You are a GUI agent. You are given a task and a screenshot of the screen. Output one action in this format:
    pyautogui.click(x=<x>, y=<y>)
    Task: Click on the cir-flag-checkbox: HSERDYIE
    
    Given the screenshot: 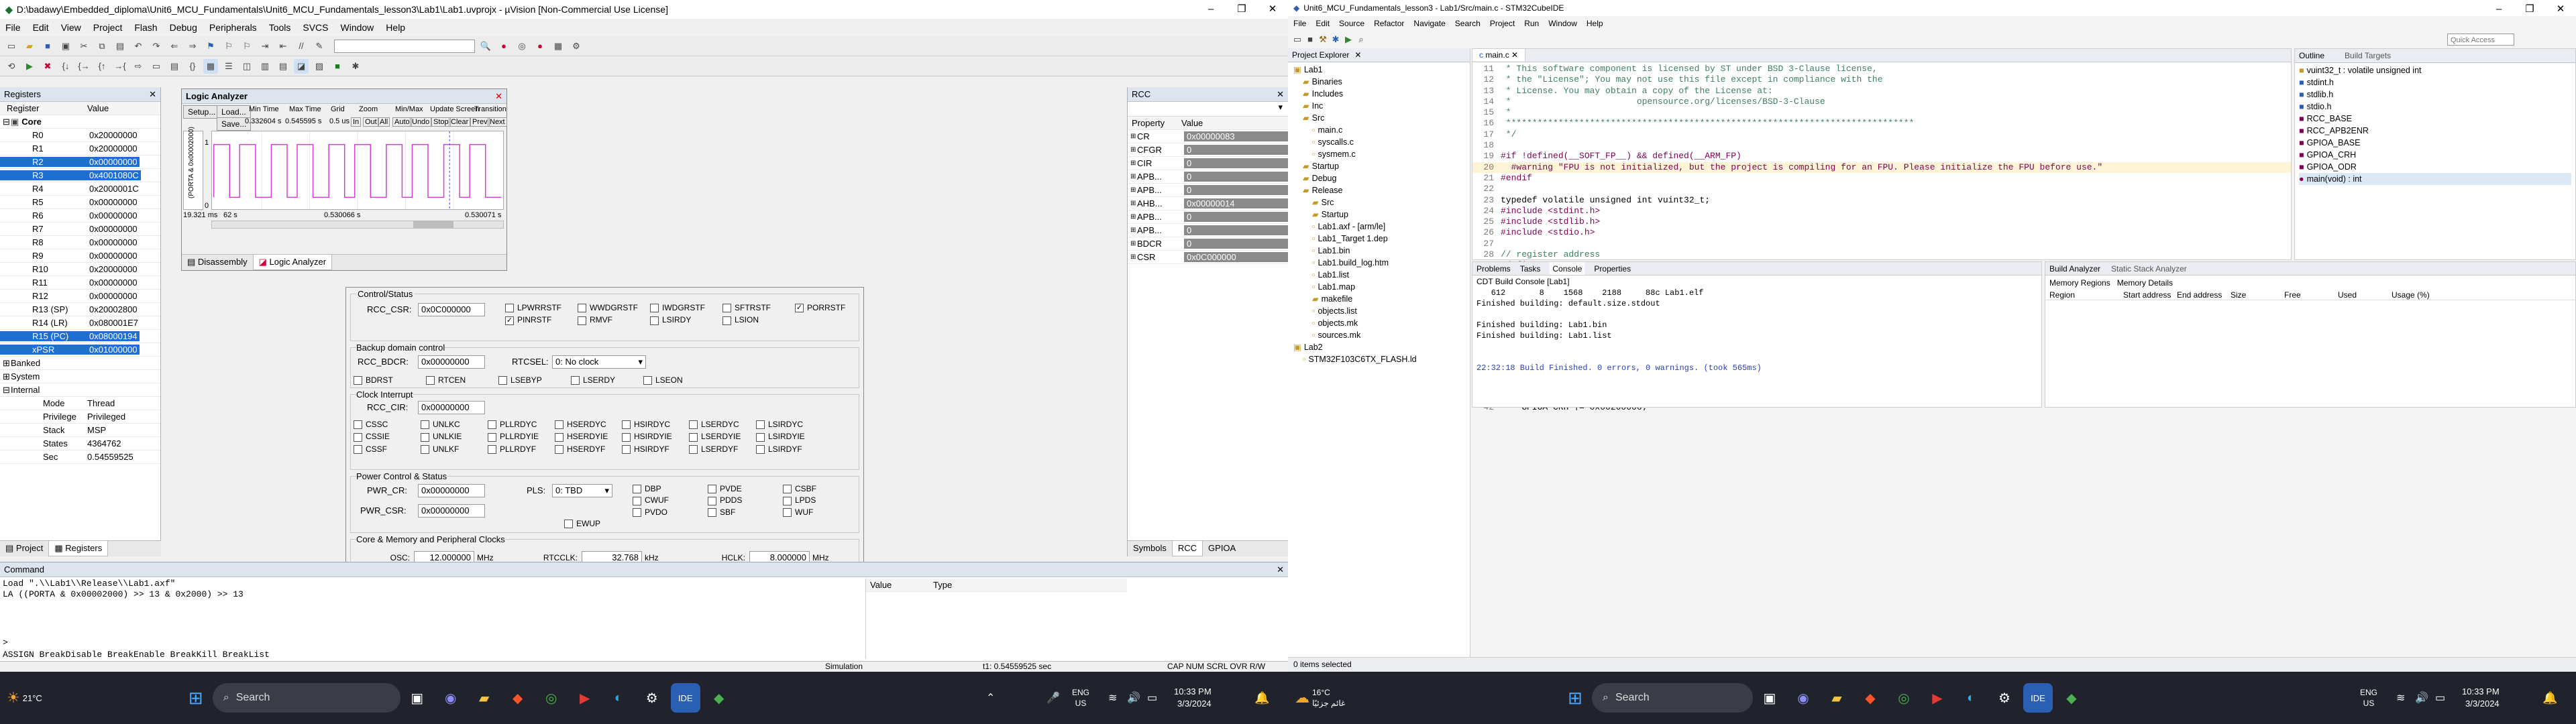 What is the action you would take?
    pyautogui.click(x=588, y=437)
    